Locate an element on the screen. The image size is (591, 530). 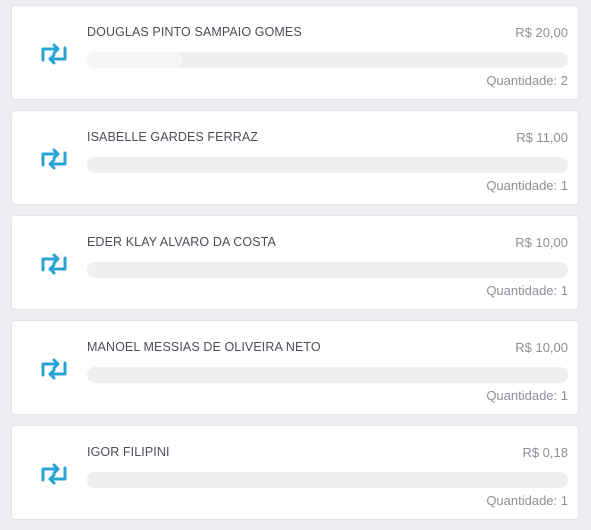
progress-fill is located at coordinates (135, 60).